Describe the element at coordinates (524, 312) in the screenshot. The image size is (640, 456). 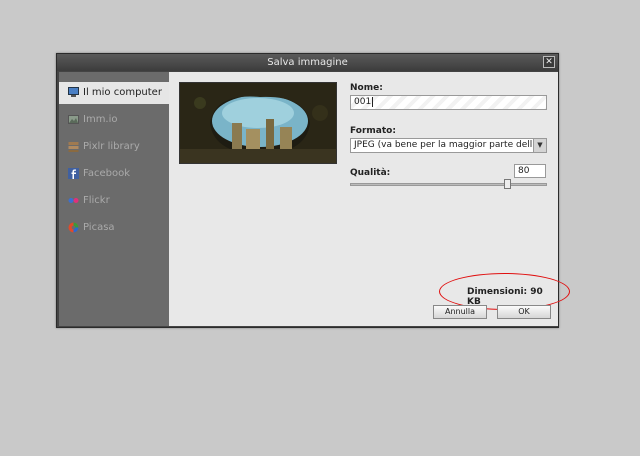
I see `ok-button: OK` at that location.